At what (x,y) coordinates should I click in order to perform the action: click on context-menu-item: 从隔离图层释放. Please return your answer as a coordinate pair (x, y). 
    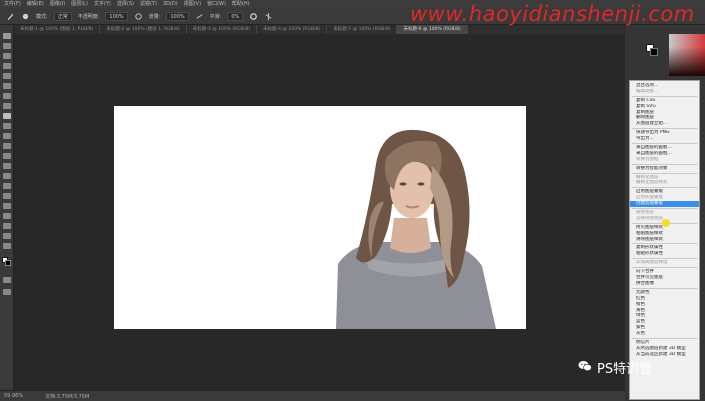
    Looking at the image, I should click on (652, 263).